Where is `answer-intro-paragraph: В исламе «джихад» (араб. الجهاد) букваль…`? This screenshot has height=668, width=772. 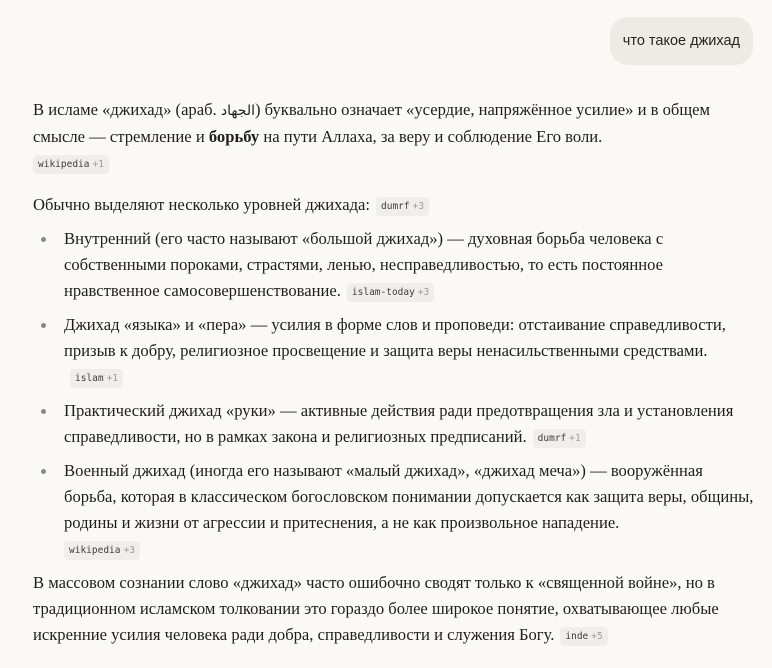
answer-intro-paragraph: В исламе «джихад» (араб. الجهاد) букваль… is located at coordinates (395, 136).